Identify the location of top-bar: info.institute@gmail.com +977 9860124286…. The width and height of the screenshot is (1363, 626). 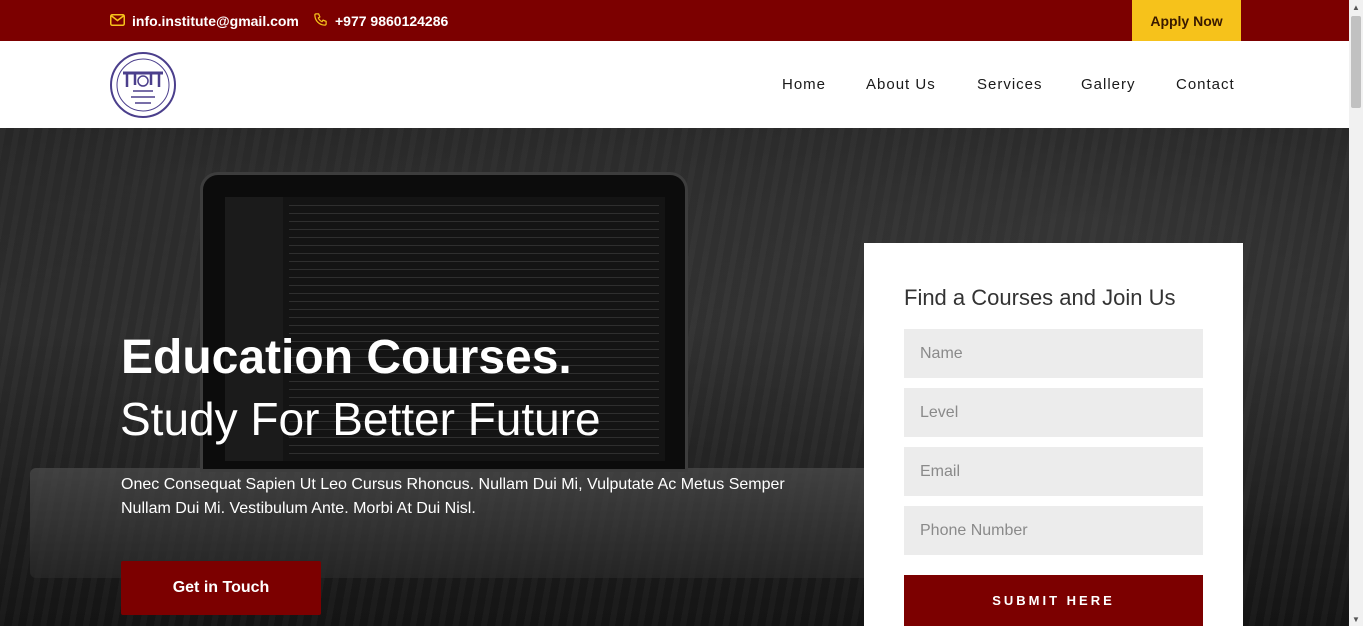
(674, 20).